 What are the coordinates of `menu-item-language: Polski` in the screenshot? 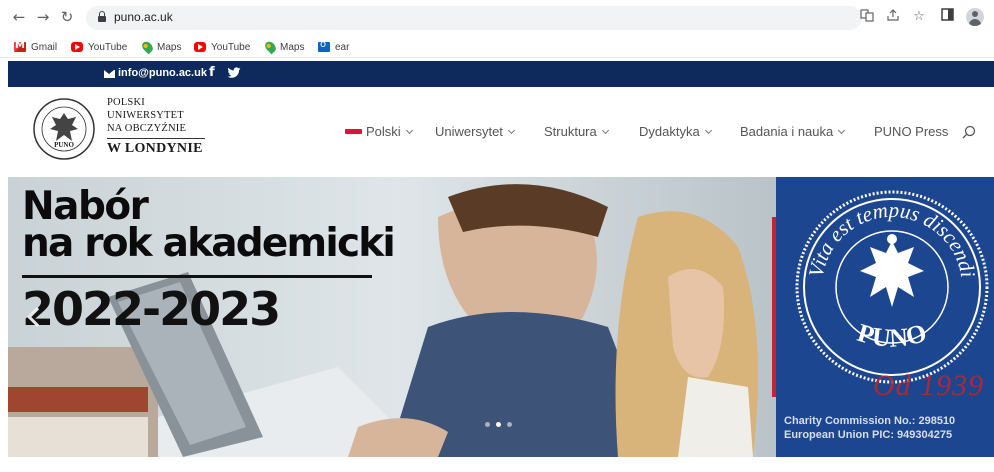 It's located at (379, 131).